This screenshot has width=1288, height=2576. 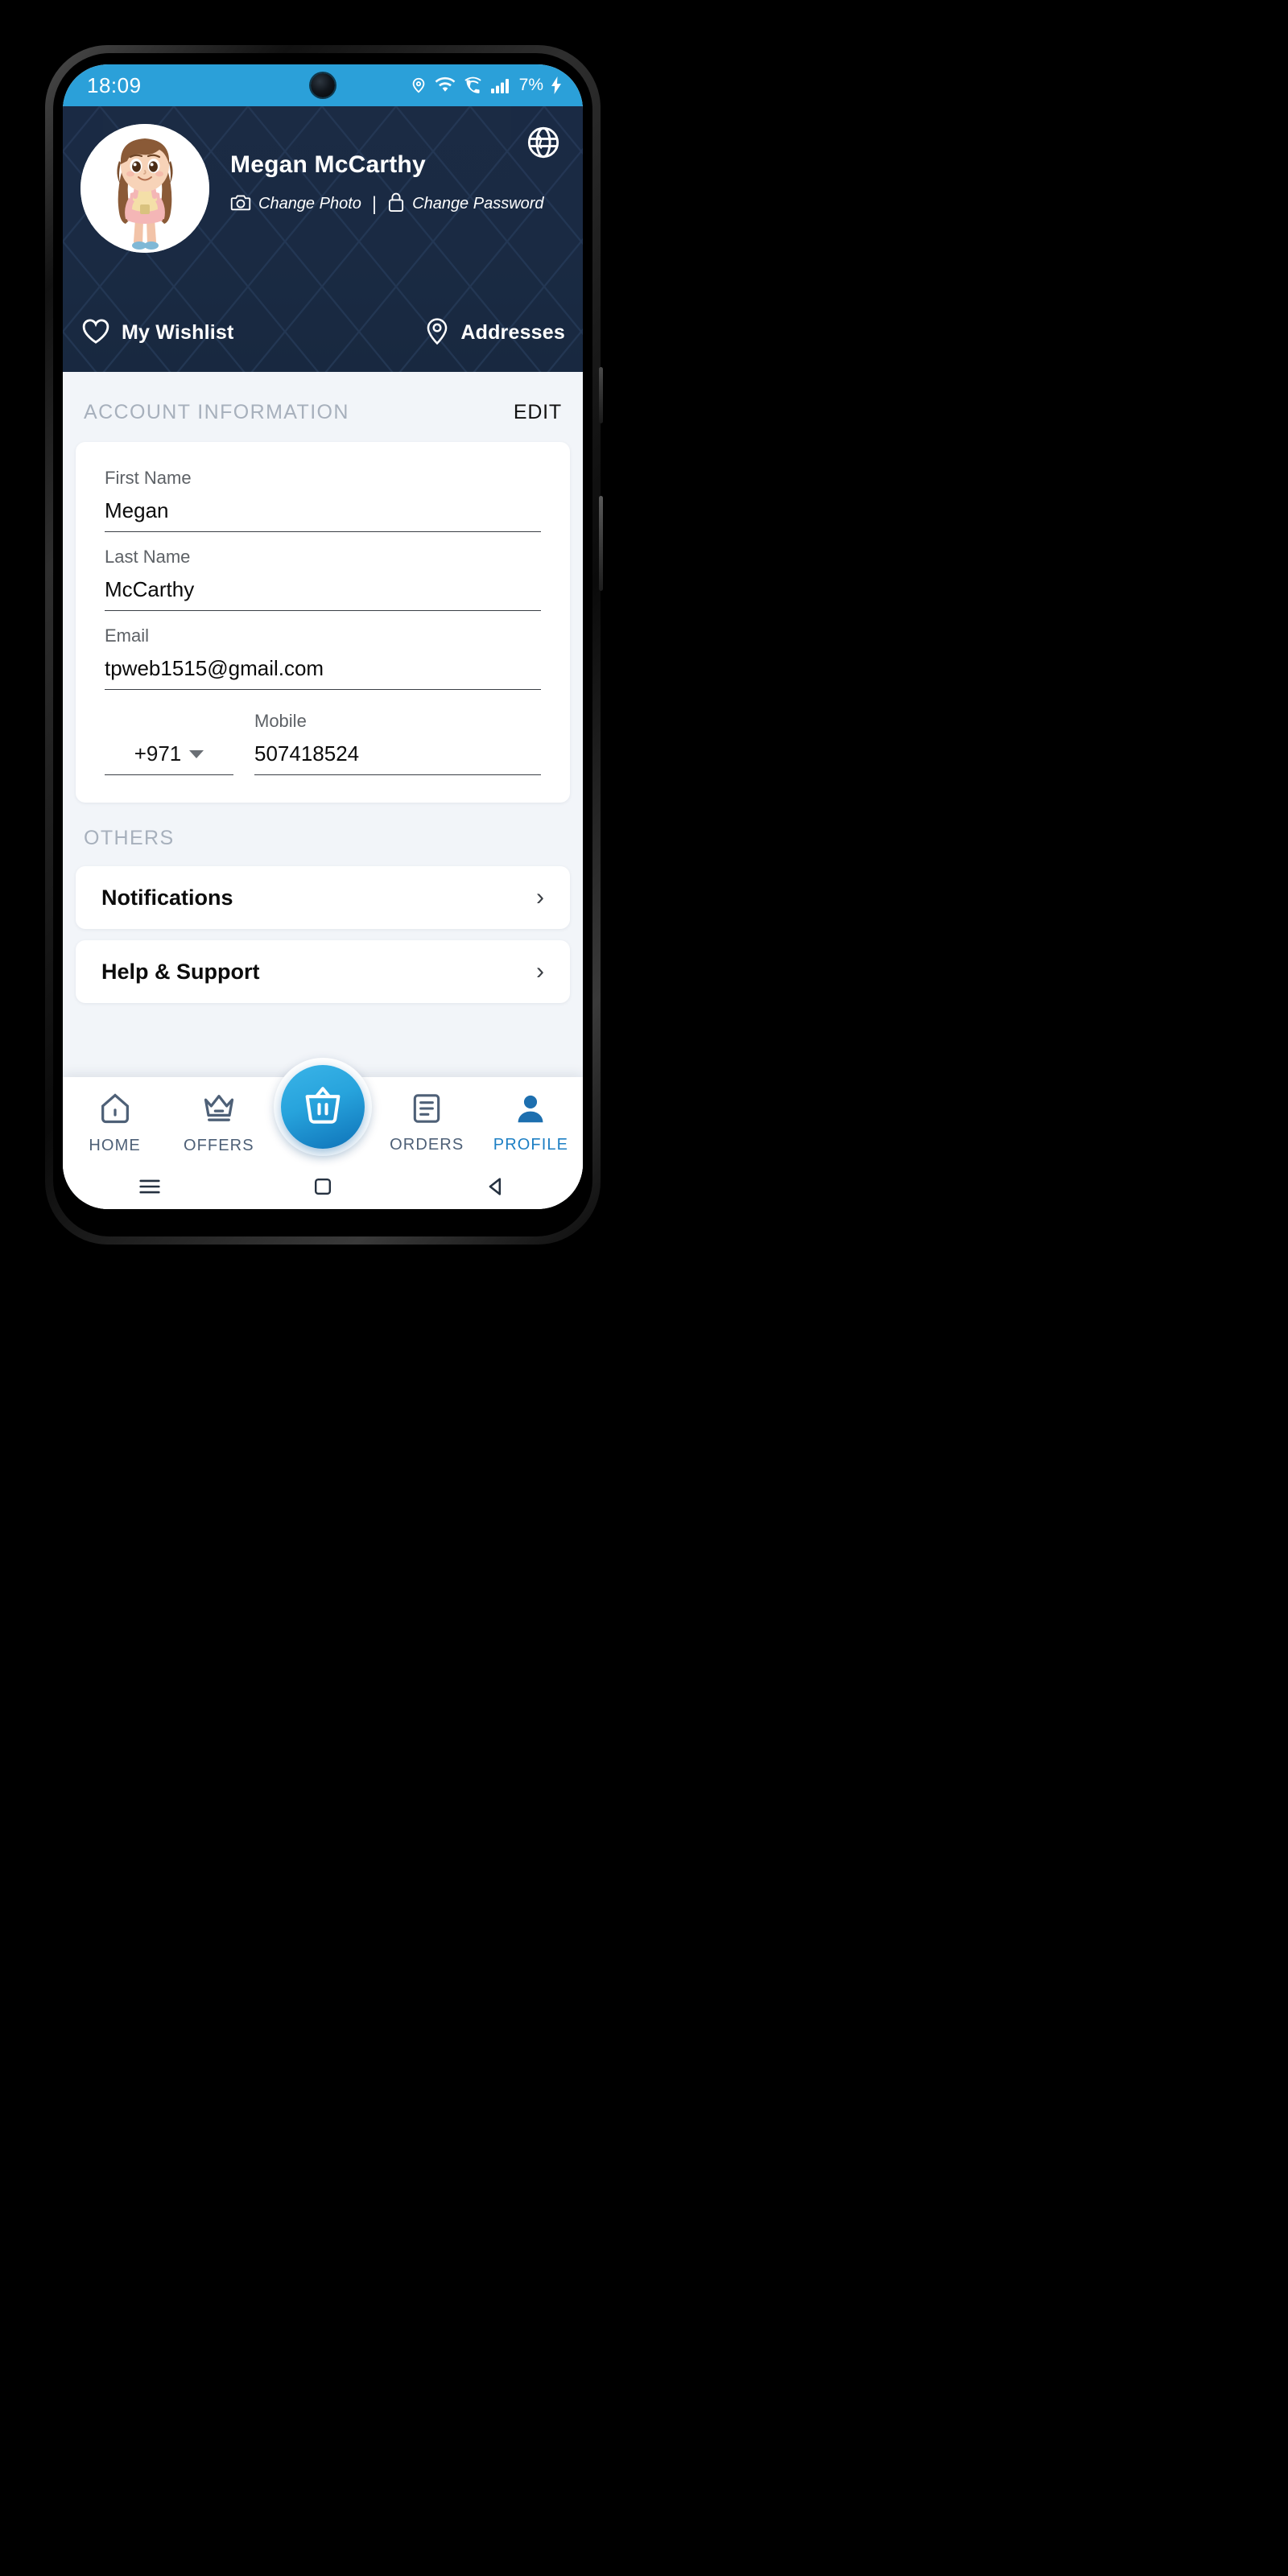 I want to click on call-wifi-icon, so click(x=473, y=85).